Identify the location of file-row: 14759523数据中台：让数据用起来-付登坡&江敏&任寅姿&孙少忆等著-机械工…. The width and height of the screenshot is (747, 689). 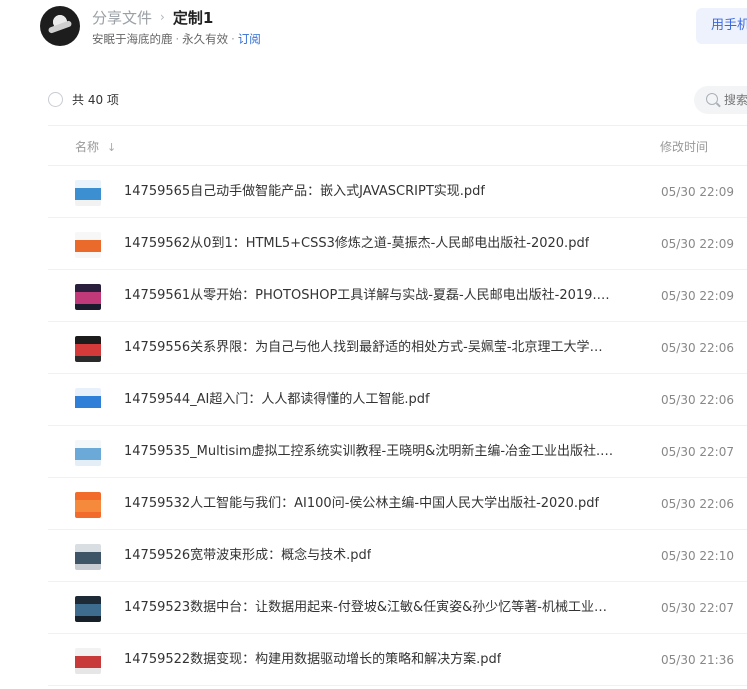
(397, 608).